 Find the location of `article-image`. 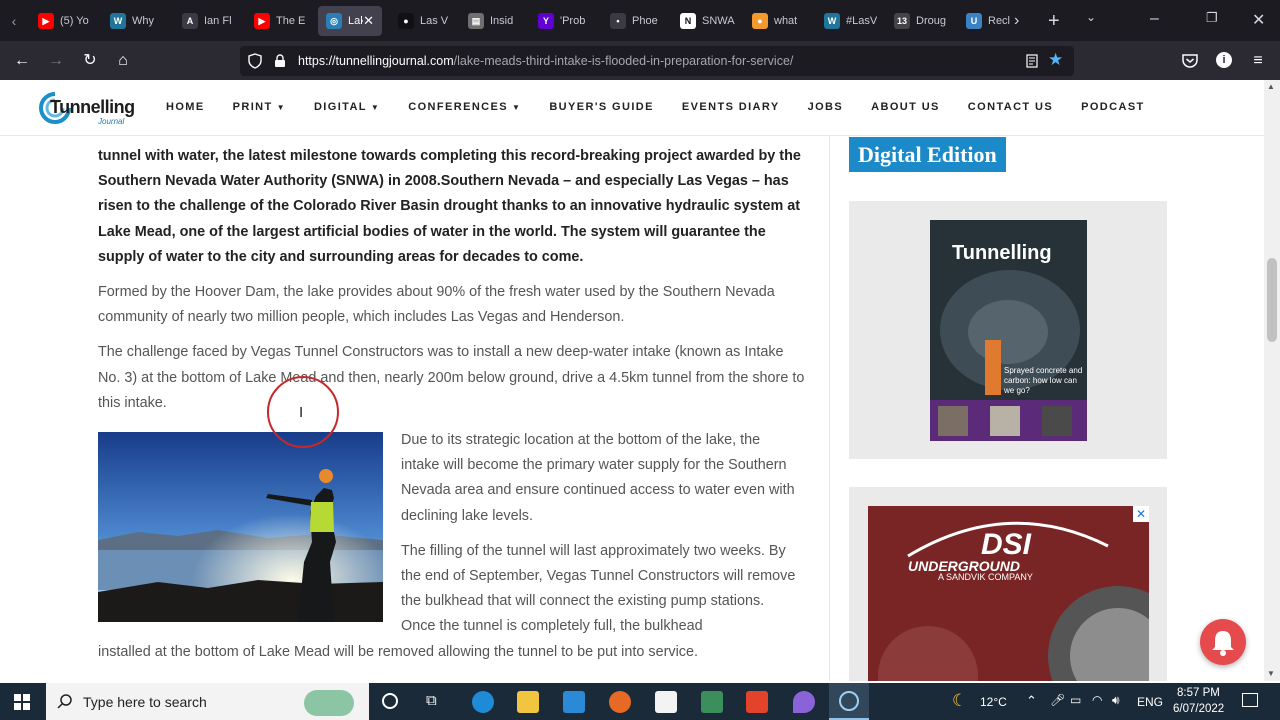

article-image is located at coordinates (240, 527).